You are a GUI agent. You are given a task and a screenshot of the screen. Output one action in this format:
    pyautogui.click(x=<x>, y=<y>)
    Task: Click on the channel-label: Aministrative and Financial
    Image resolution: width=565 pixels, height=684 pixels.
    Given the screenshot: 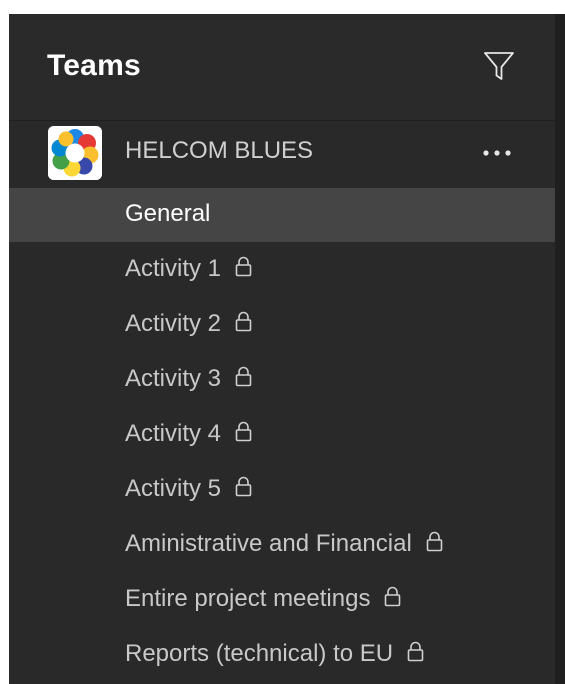 What is the action you would take?
    pyautogui.click(x=284, y=544)
    